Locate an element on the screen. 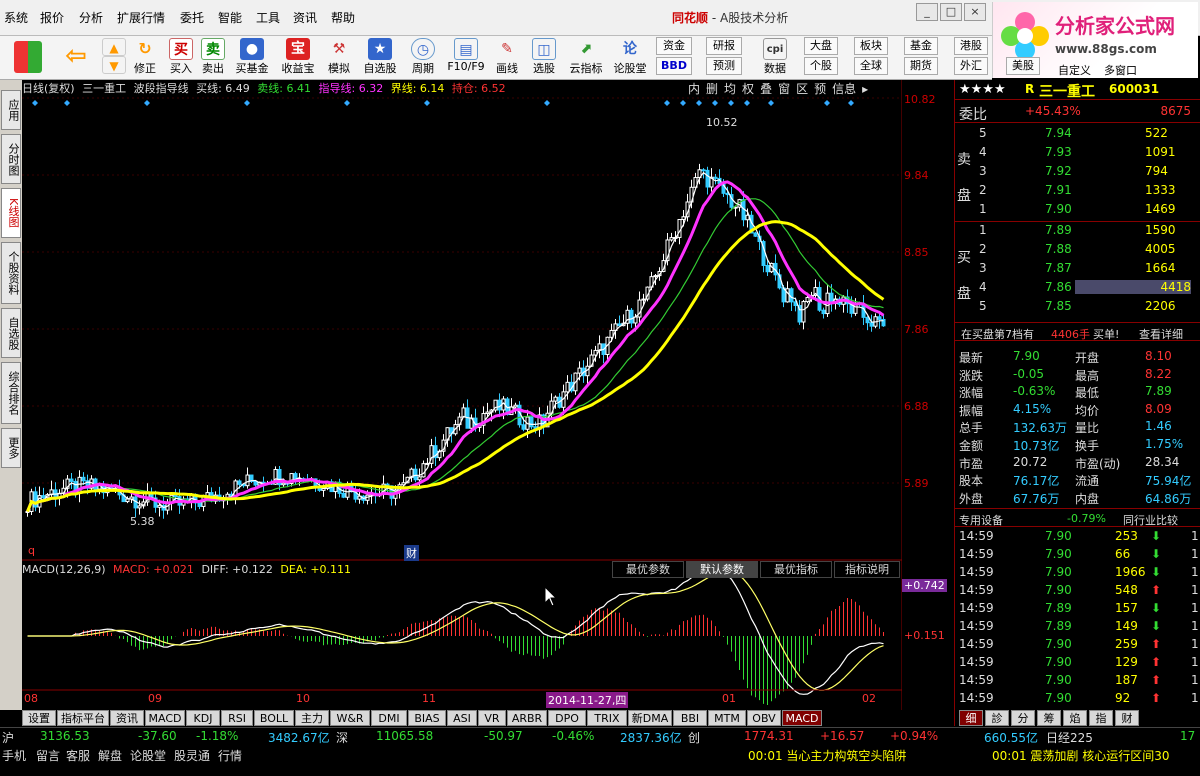  fund-button: 基金 is located at coordinates (921, 46).